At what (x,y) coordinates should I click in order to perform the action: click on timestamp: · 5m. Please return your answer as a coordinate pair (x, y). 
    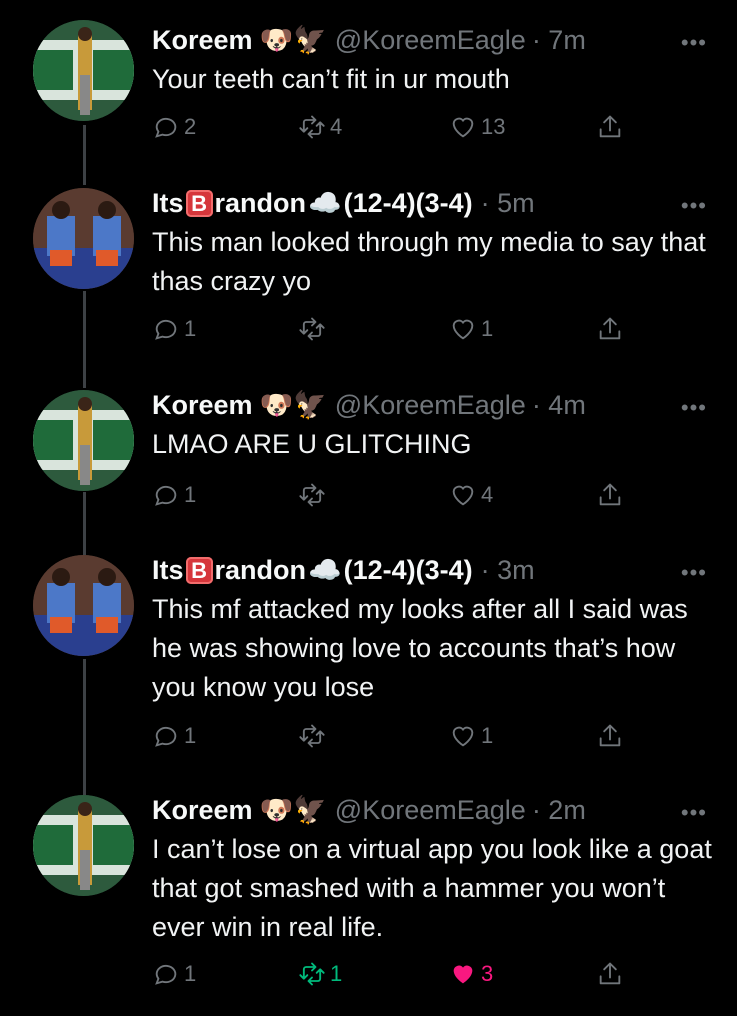
    Looking at the image, I should click on (508, 203).